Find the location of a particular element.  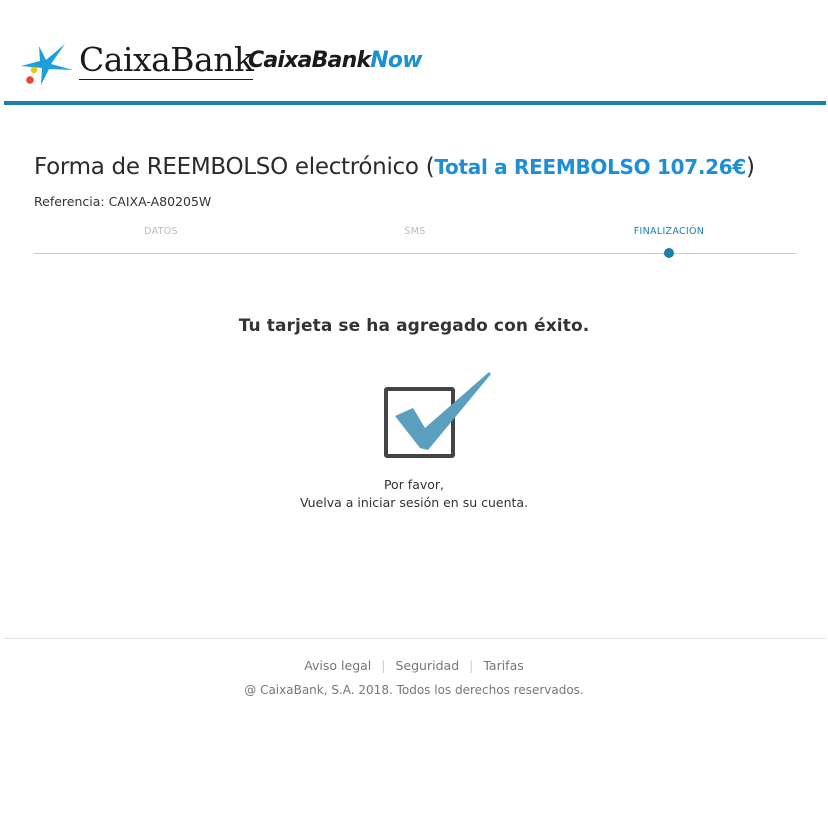

step-finalizacion: FINALIZACIÓN is located at coordinates (669, 231).